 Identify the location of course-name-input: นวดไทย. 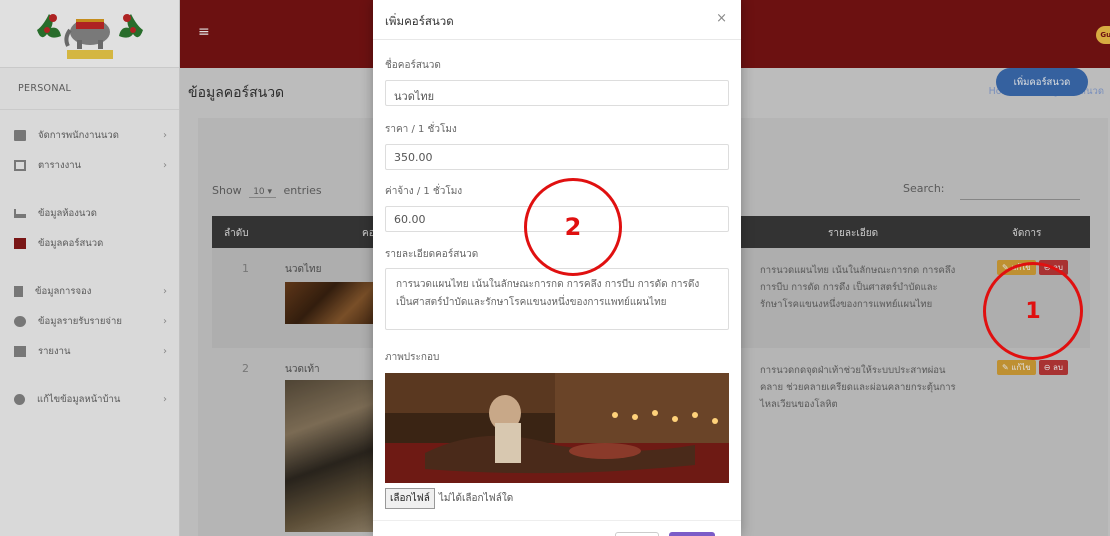
(557, 93).